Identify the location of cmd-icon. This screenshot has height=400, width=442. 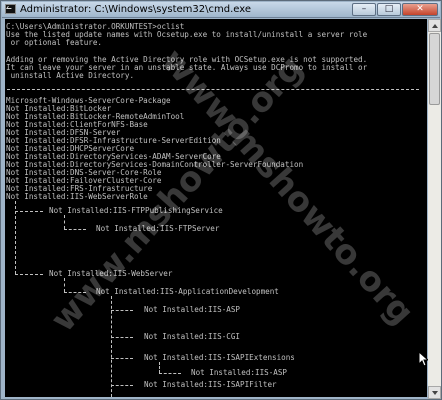
(10, 9).